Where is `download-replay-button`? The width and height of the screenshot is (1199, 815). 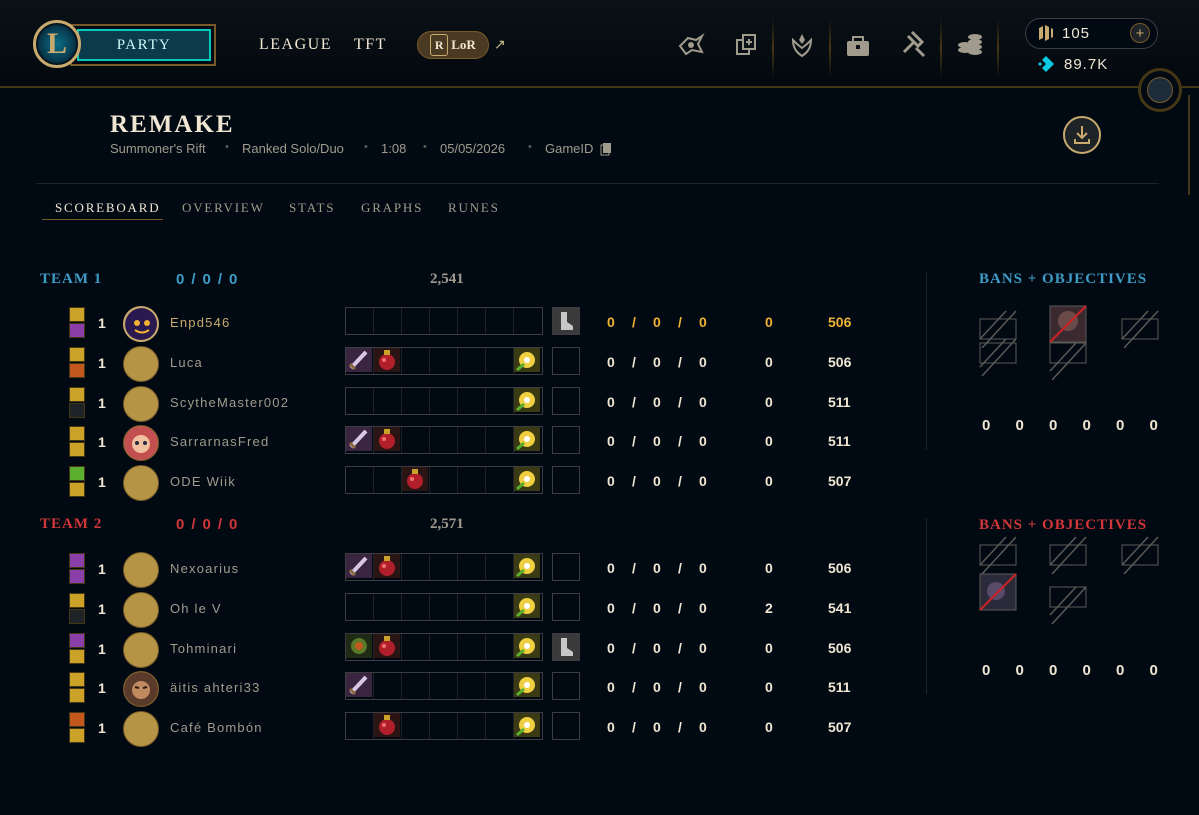 download-replay-button is located at coordinates (1082, 135).